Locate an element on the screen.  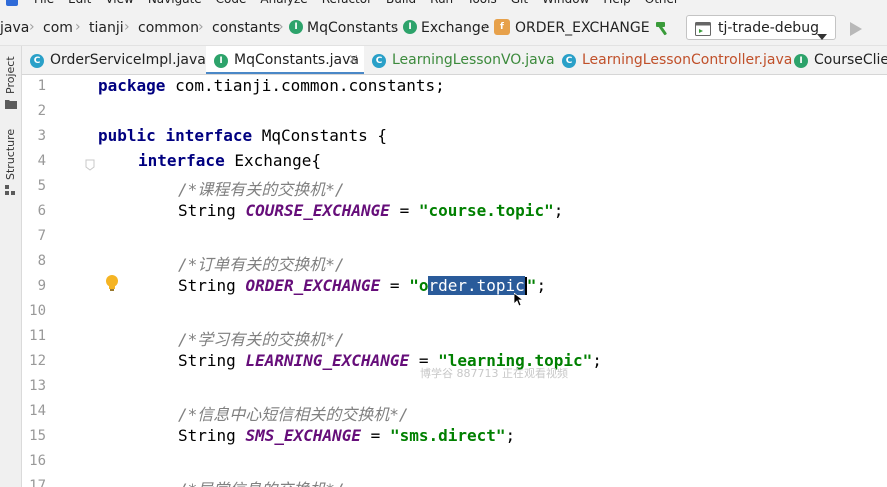
breadcrumb-com: com is located at coordinates (58, 28).